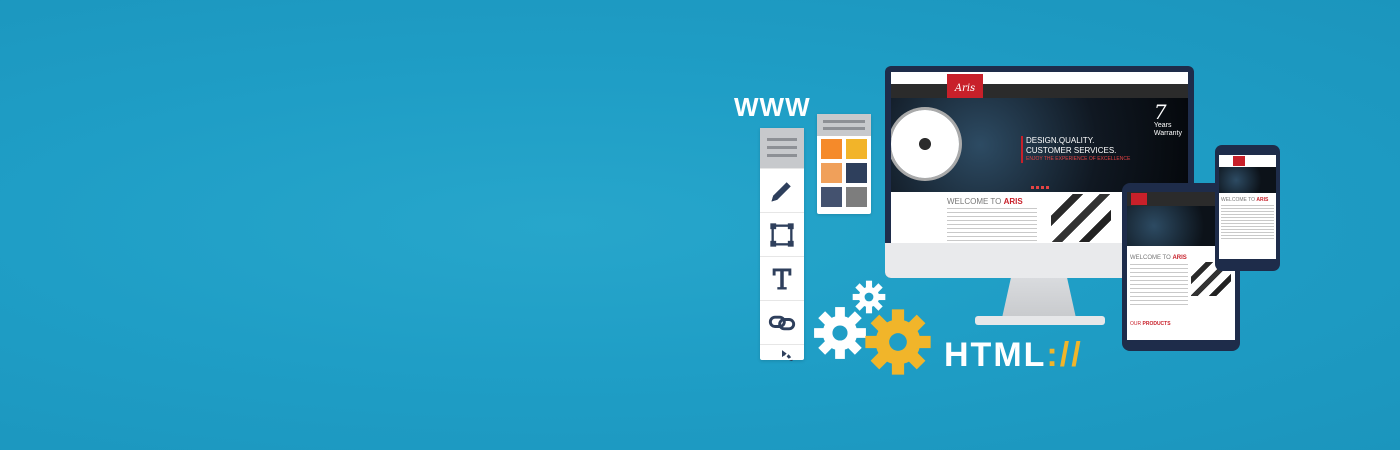  What do you see at coordinates (1136, 324) in the screenshot?
I see `products-prefix: OUR` at bounding box center [1136, 324].